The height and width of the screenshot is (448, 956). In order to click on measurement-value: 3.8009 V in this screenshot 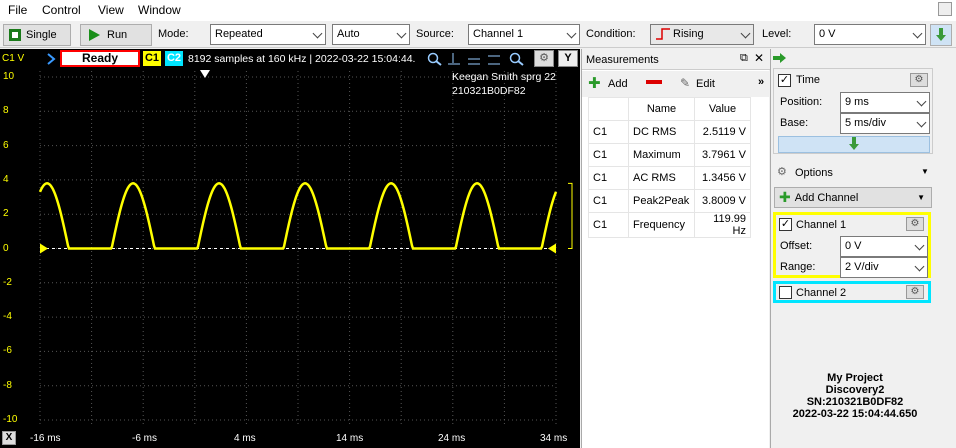, I will do `click(722, 201)`.